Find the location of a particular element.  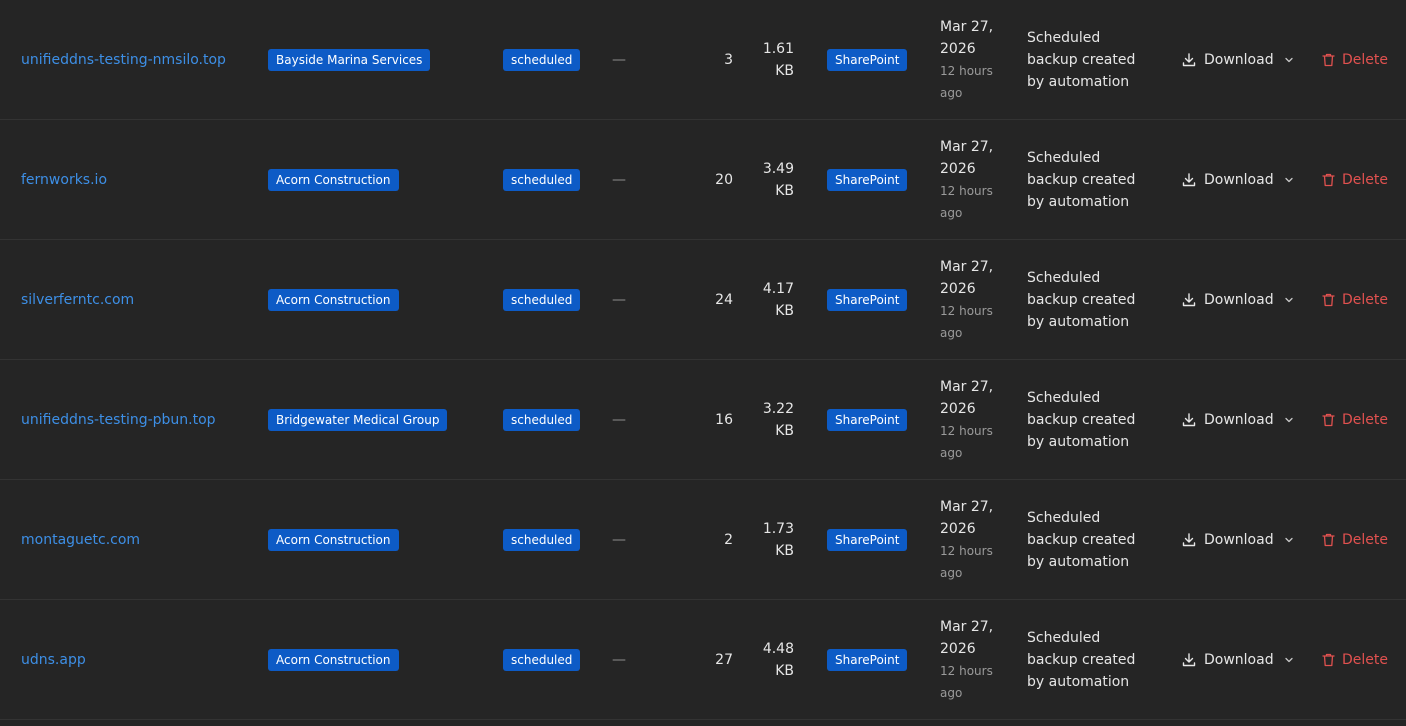

domain-link: fernworks.io is located at coordinates (64, 180).